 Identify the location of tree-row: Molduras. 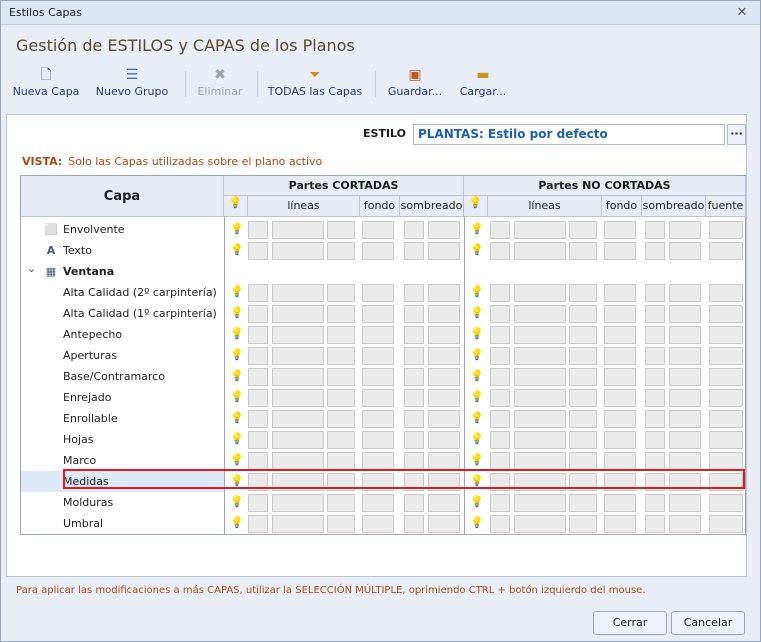
(122, 502).